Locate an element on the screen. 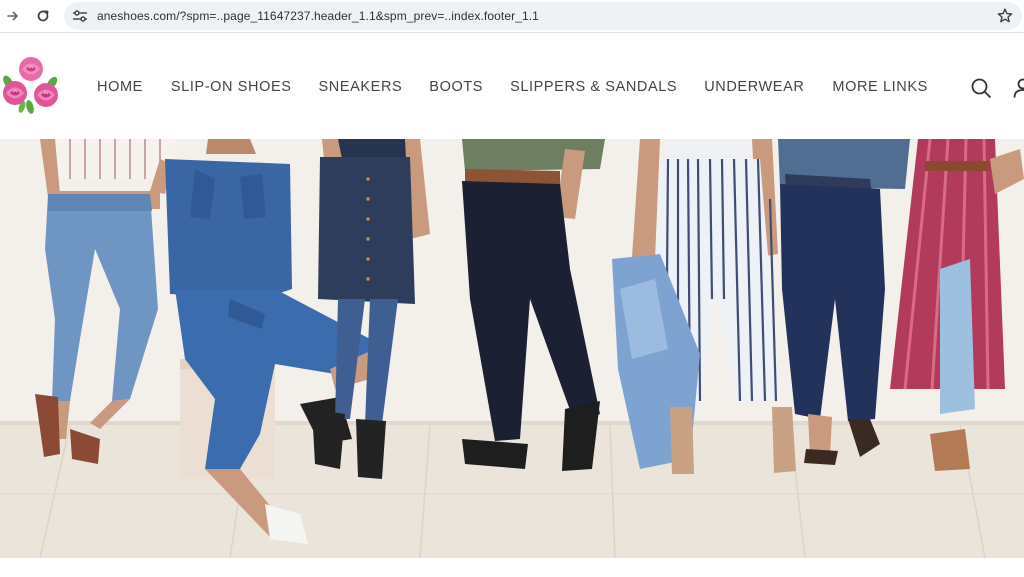 The image size is (1024, 577). forward-button is located at coordinates (13, 16).